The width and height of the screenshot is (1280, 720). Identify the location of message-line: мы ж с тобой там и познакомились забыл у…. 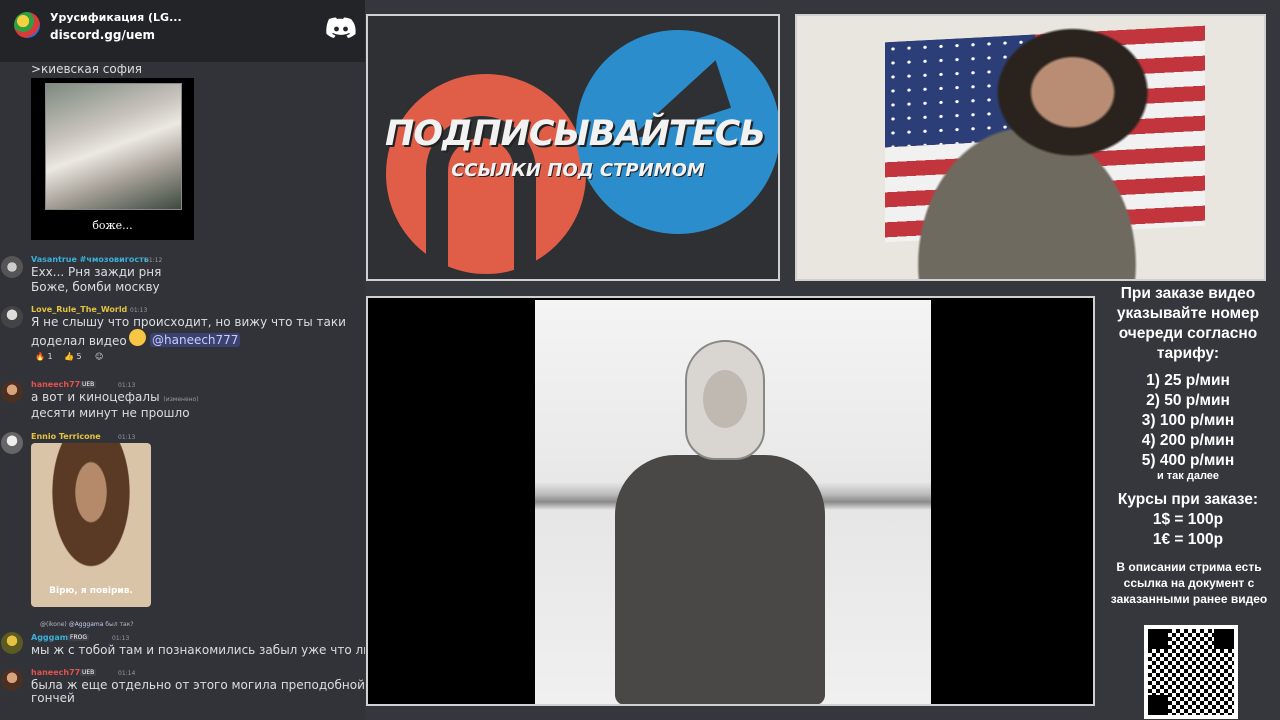
(198, 650).